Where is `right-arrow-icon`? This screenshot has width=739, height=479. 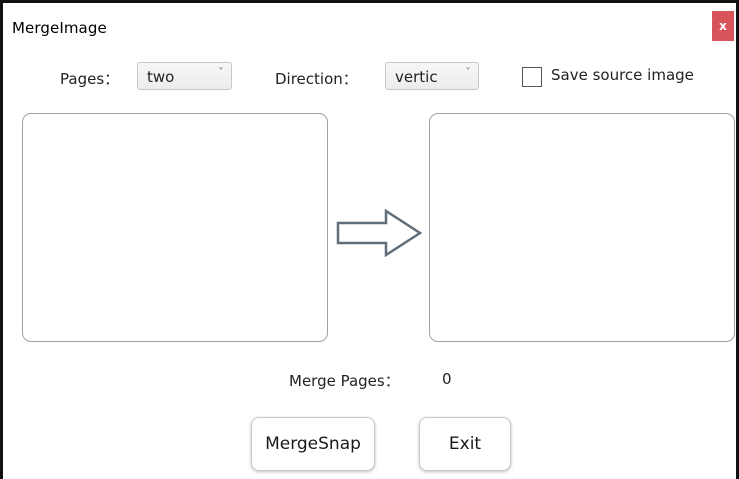
right-arrow-icon is located at coordinates (379, 233).